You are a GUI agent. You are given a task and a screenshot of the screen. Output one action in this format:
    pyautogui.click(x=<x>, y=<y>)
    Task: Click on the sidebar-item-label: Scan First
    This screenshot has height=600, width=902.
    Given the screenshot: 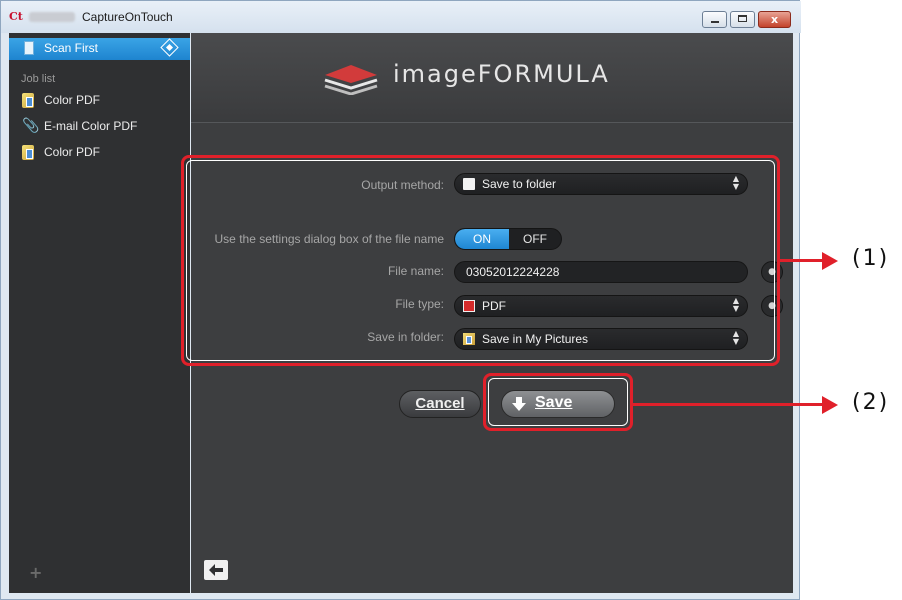 What is the action you would take?
    pyautogui.click(x=71, y=48)
    